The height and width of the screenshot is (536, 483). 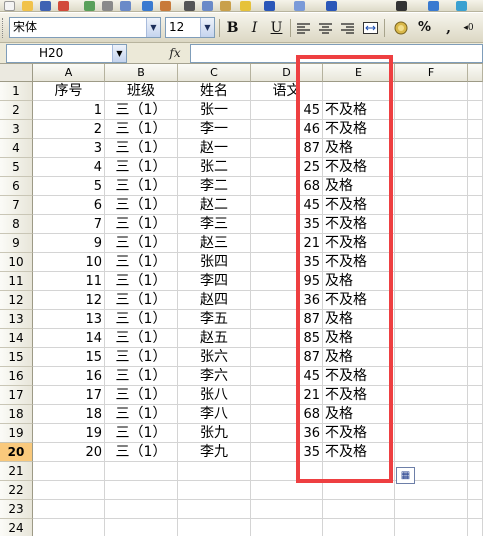 I want to click on row-header: 3, so click(x=16, y=129).